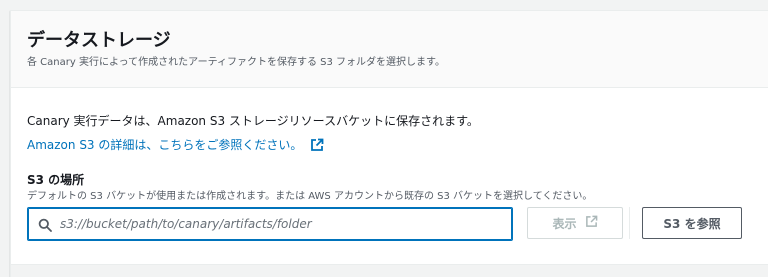 This screenshot has height=277, width=768. I want to click on view-button: 表示, so click(575, 223).